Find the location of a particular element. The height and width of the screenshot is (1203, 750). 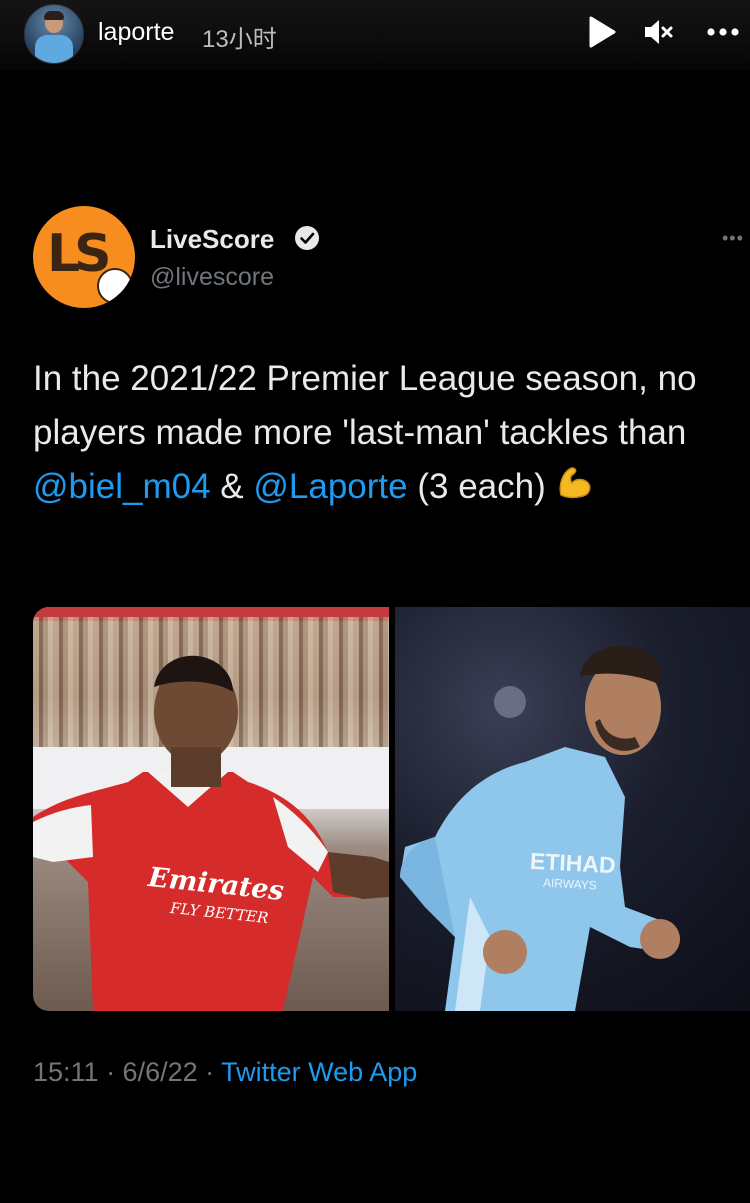

avatar is located at coordinates (54, 34).